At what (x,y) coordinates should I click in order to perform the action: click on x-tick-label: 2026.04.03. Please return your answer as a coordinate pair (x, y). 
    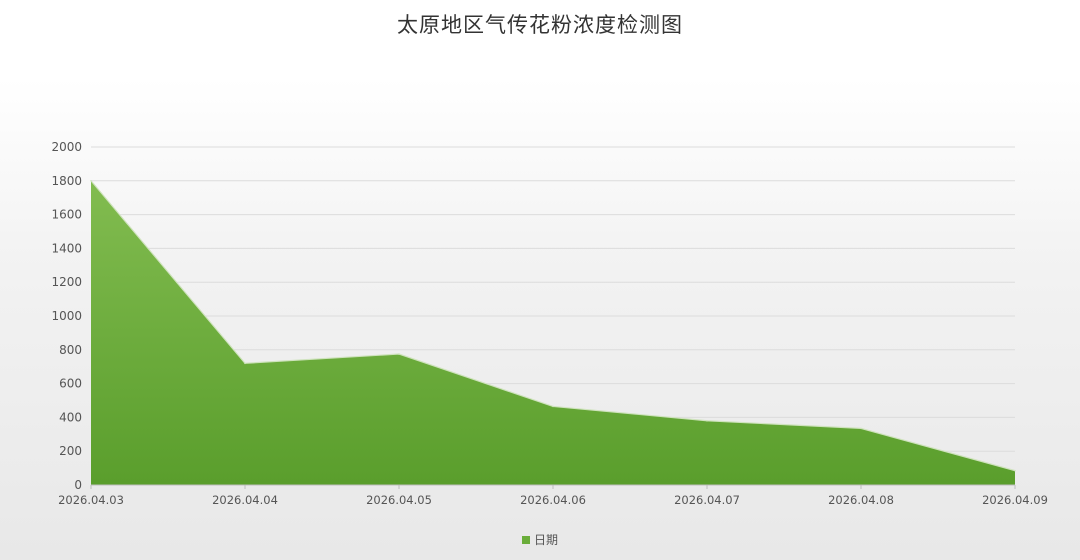
    Looking at the image, I should click on (91, 500).